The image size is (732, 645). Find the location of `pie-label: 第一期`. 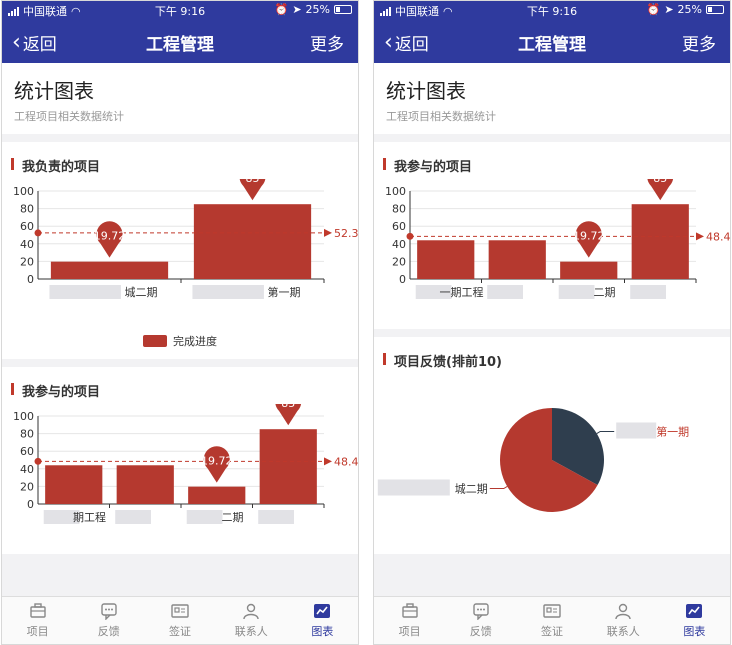

pie-label: 第一期 is located at coordinates (672, 431).